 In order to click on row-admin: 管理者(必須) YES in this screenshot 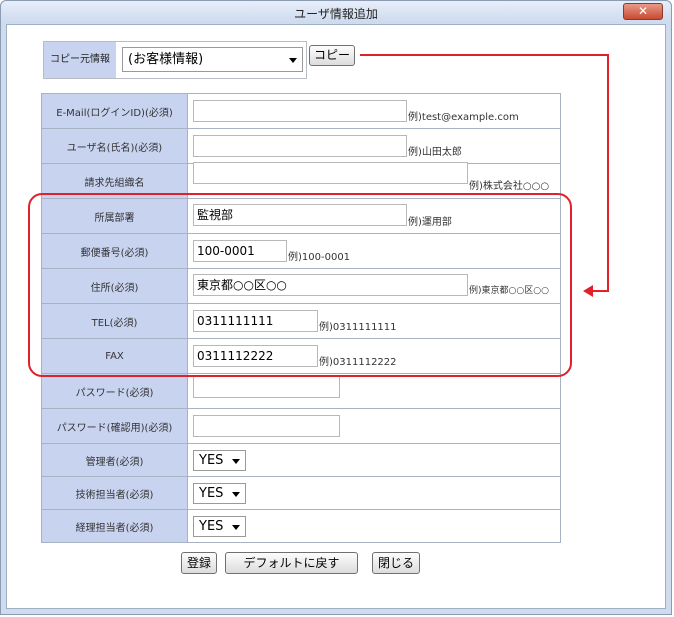, I will do `click(301, 460)`.